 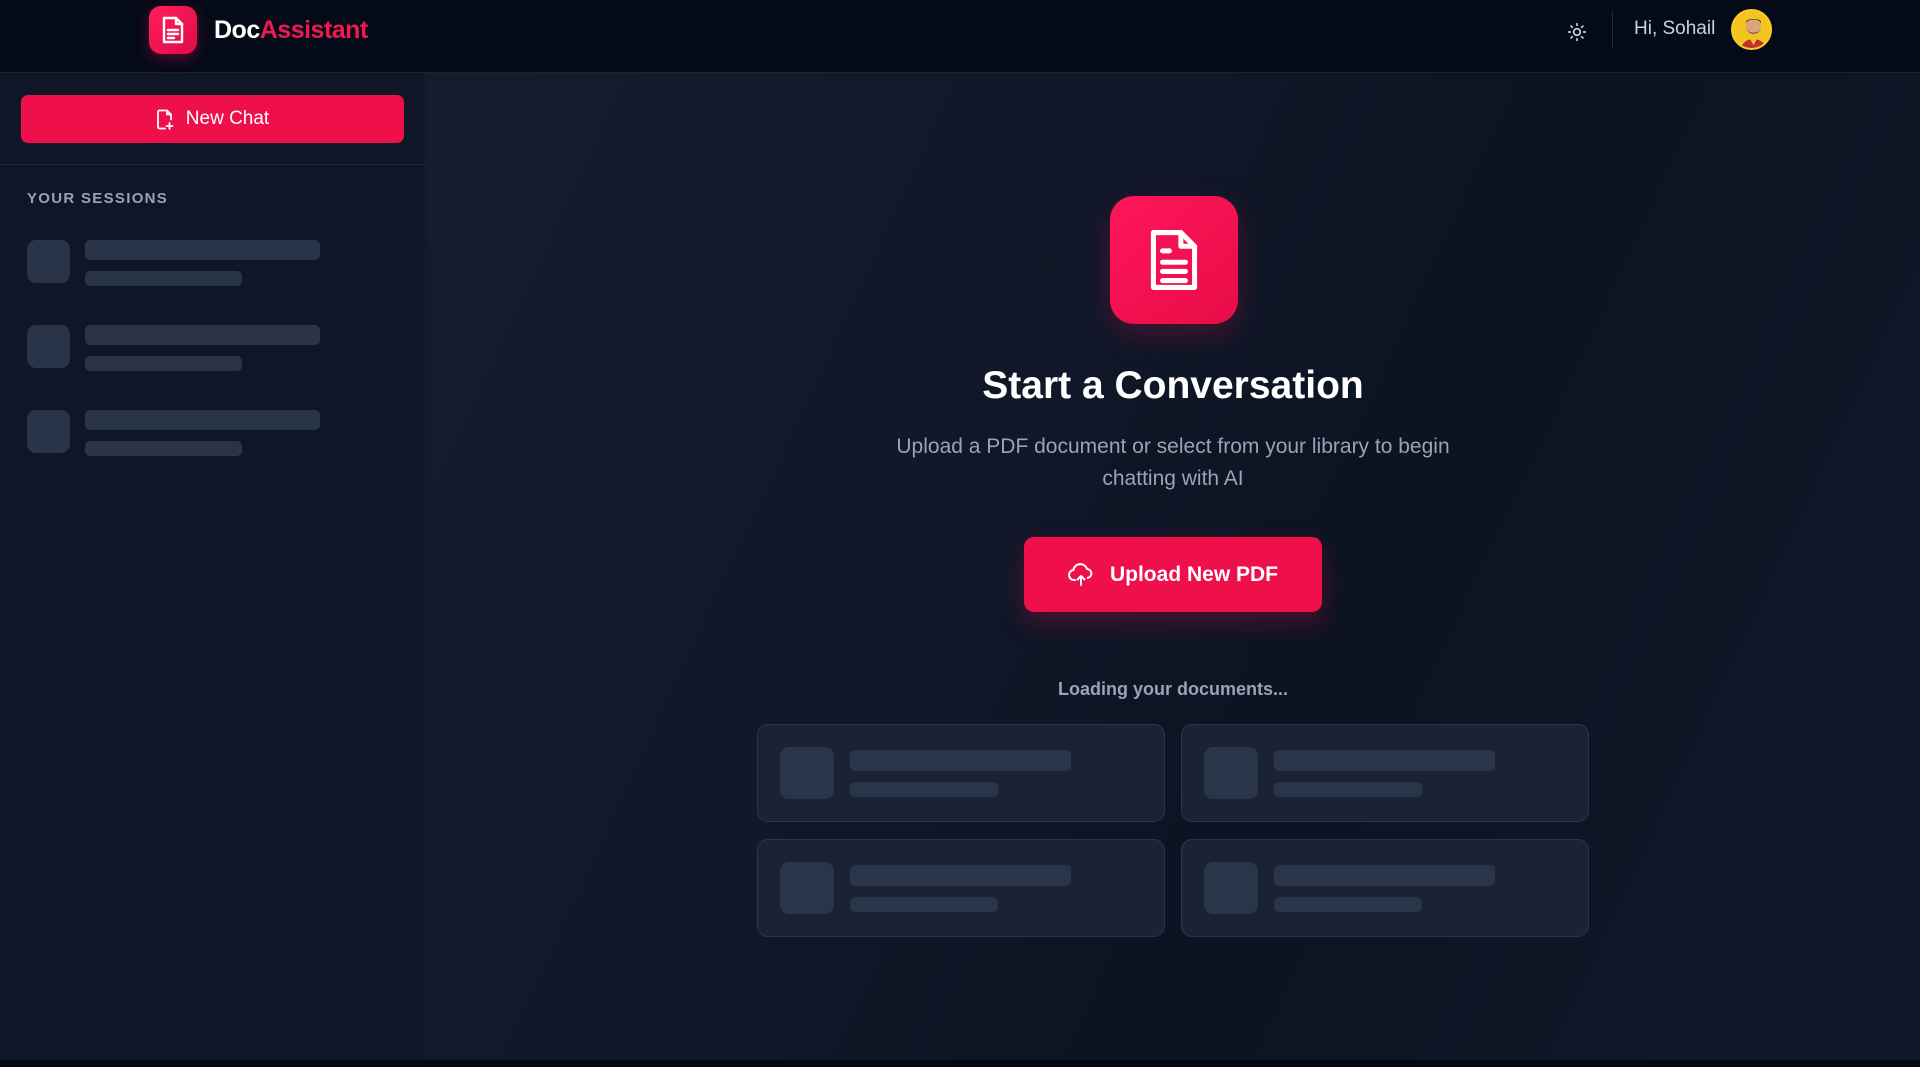 I want to click on theme-toggle-button, so click(x=1577, y=32).